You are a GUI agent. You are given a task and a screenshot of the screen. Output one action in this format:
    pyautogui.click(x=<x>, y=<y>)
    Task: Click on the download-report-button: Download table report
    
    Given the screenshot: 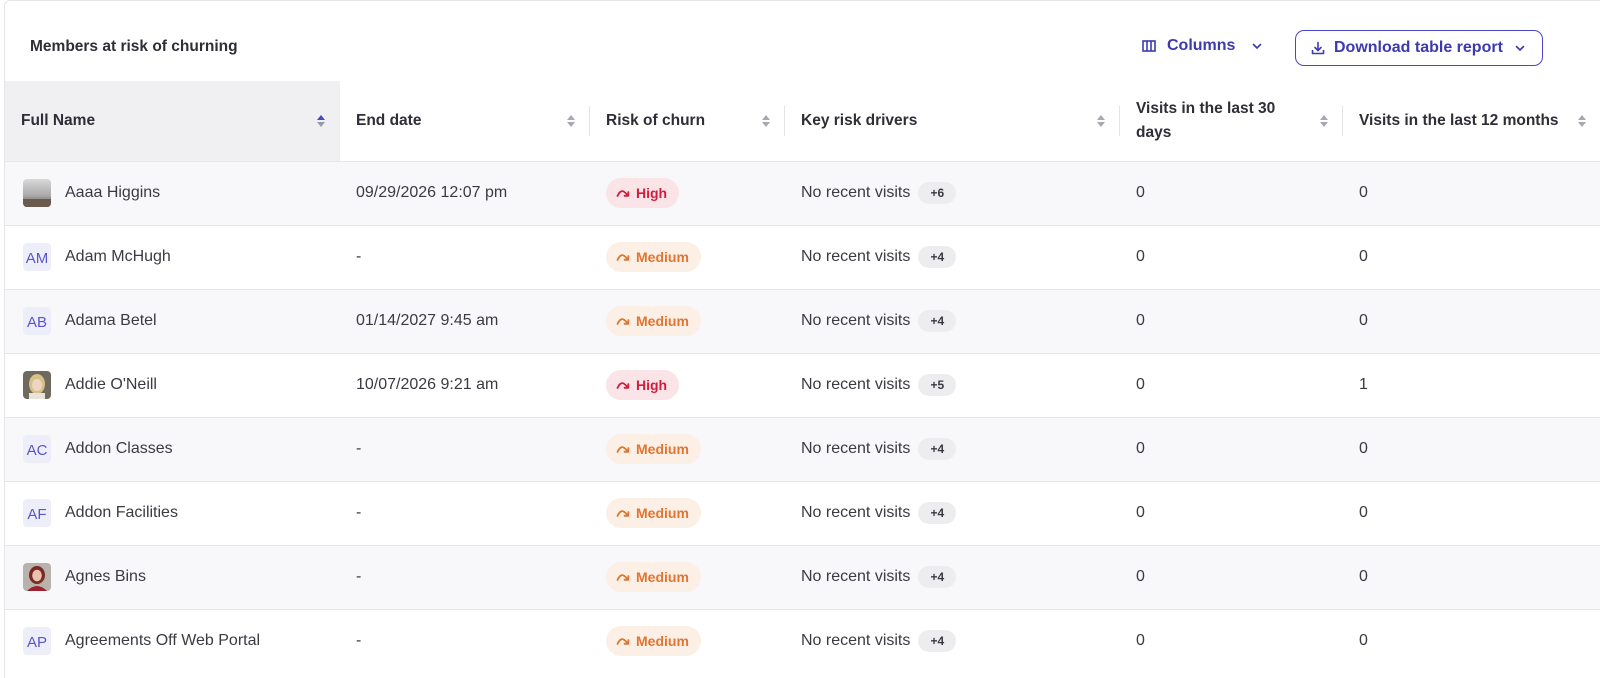 What is the action you would take?
    pyautogui.click(x=1419, y=48)
    